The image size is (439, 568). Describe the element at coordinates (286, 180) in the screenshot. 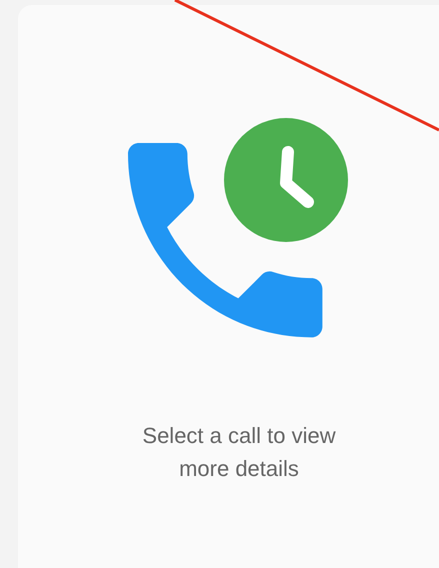

I see `clock-icon` at that location.